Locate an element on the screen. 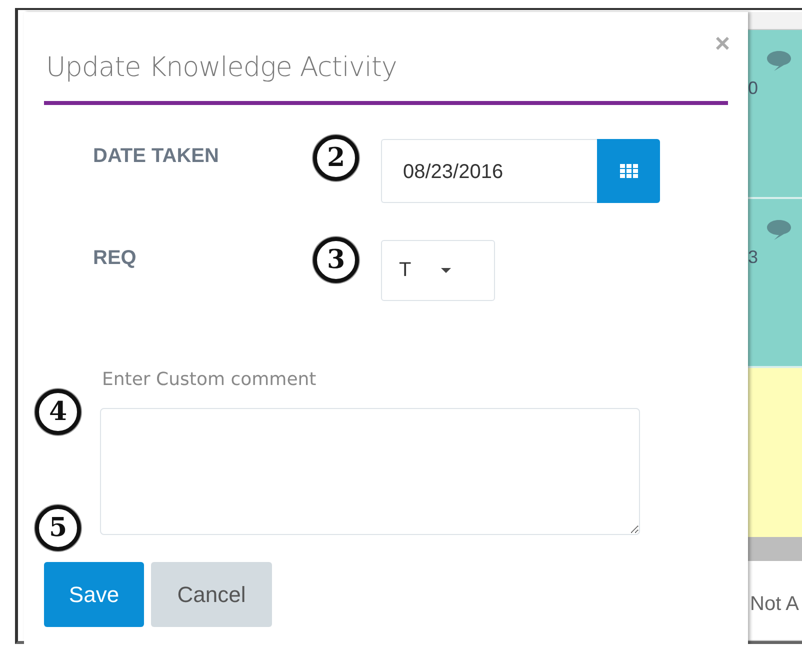 The height and width of the screenshot is (651, 802). caret-icon is located at coordinates (446, 270).